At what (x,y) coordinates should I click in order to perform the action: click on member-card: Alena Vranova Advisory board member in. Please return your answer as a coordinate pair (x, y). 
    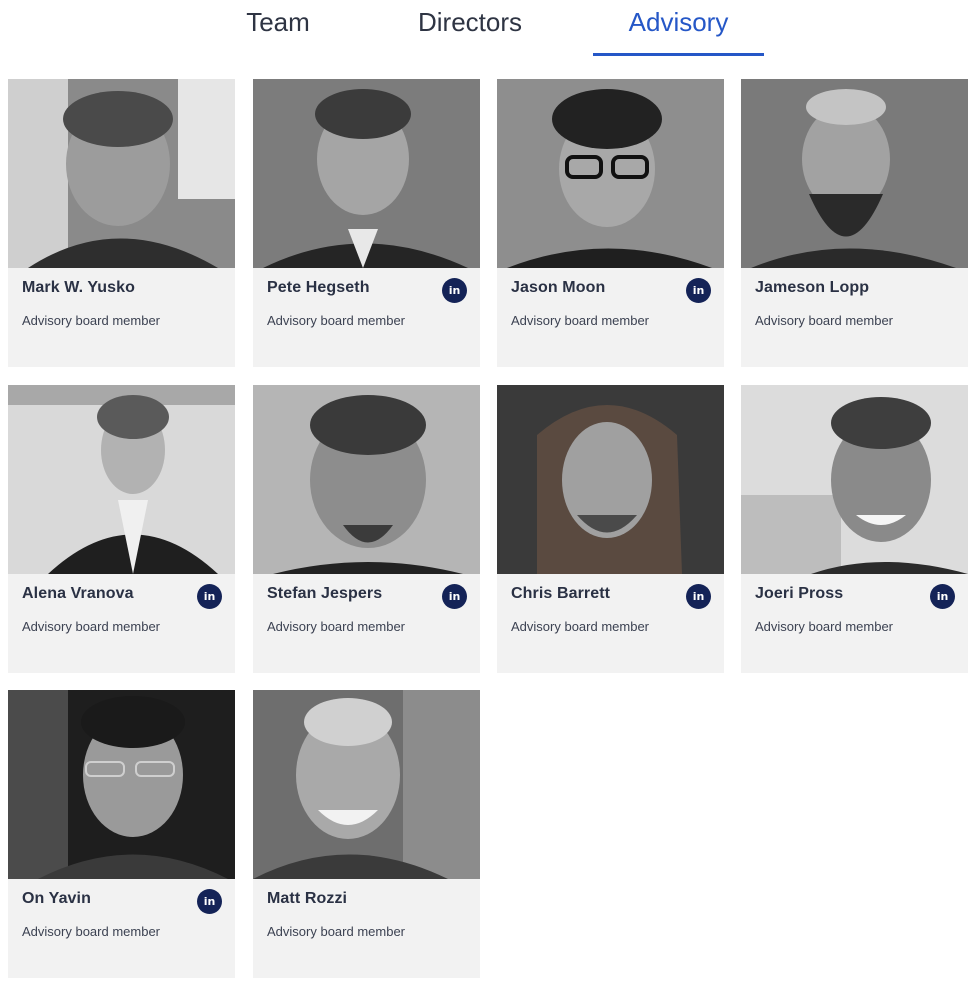
    Looking at the image, I should click on (121, 529).